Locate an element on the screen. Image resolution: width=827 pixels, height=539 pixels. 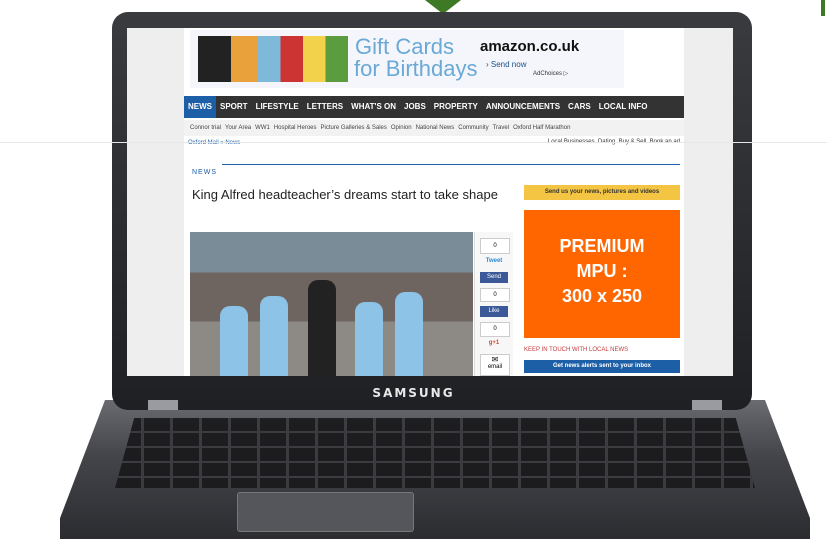
ad-send-now-link: › Send now is located at coordinates (506, 64).